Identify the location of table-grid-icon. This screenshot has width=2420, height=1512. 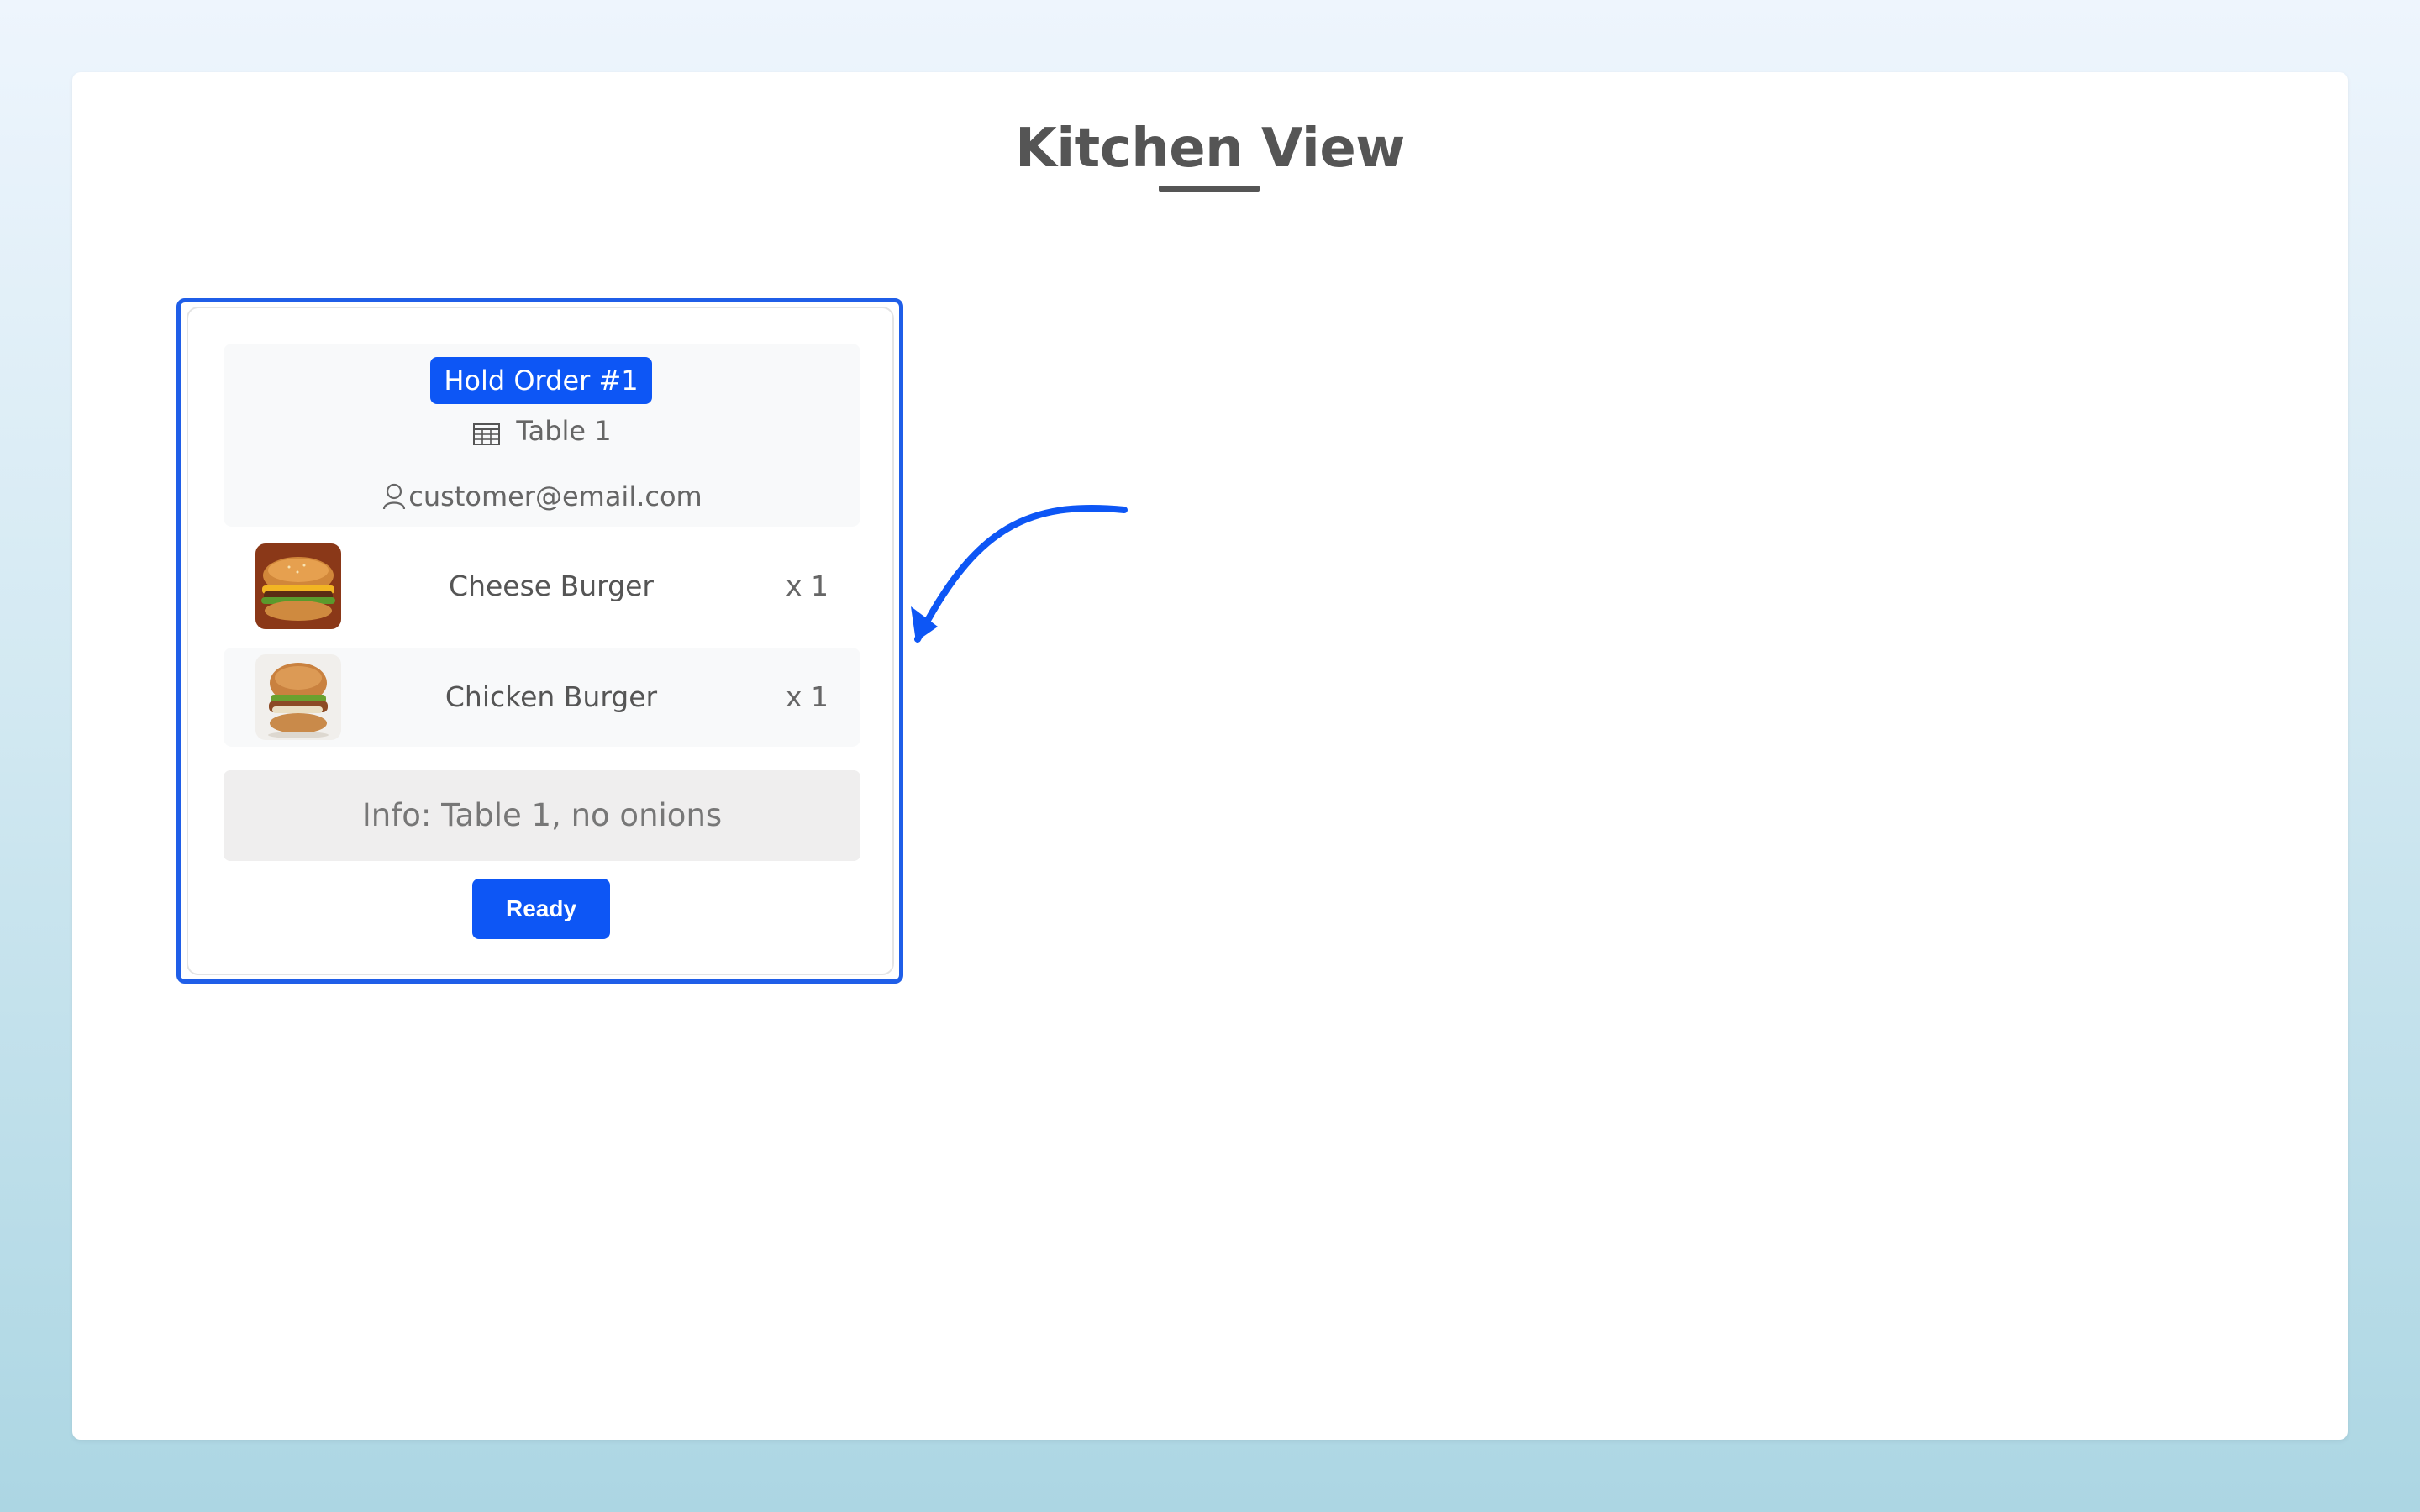
(487, 434).